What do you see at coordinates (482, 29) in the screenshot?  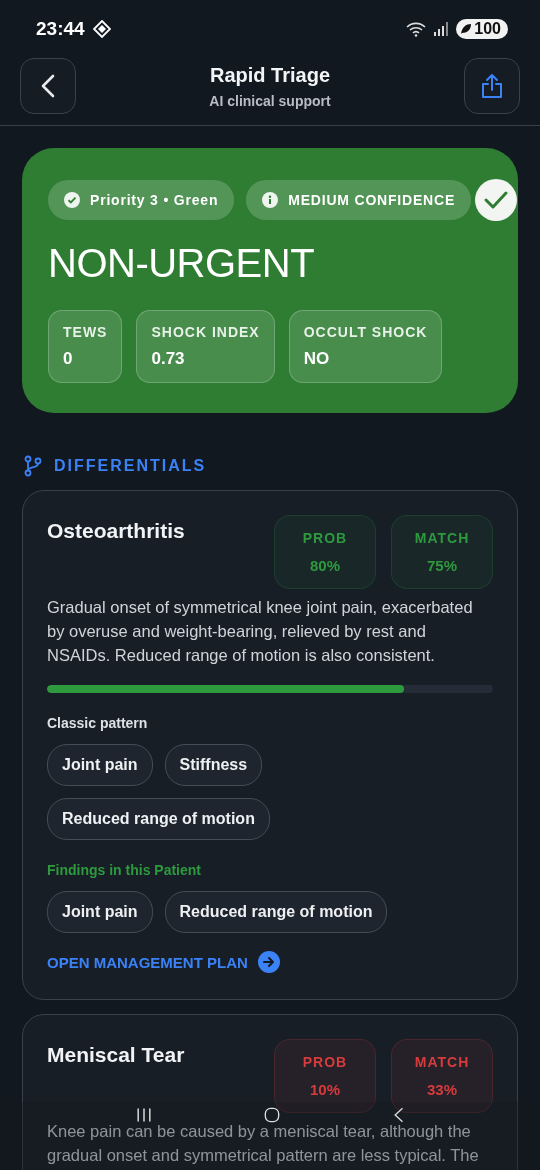 I see `battery-indicator: 100` at bounding box center [482, 29].